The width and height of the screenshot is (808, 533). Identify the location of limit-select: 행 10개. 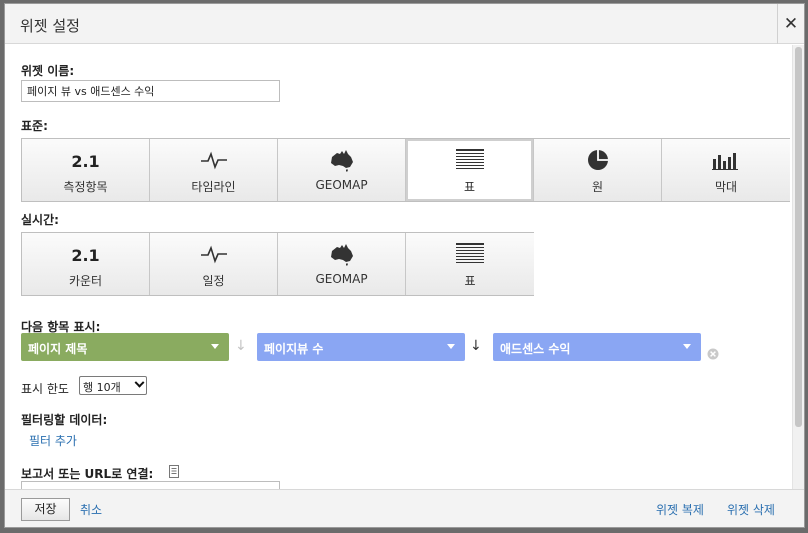
(113, 385).